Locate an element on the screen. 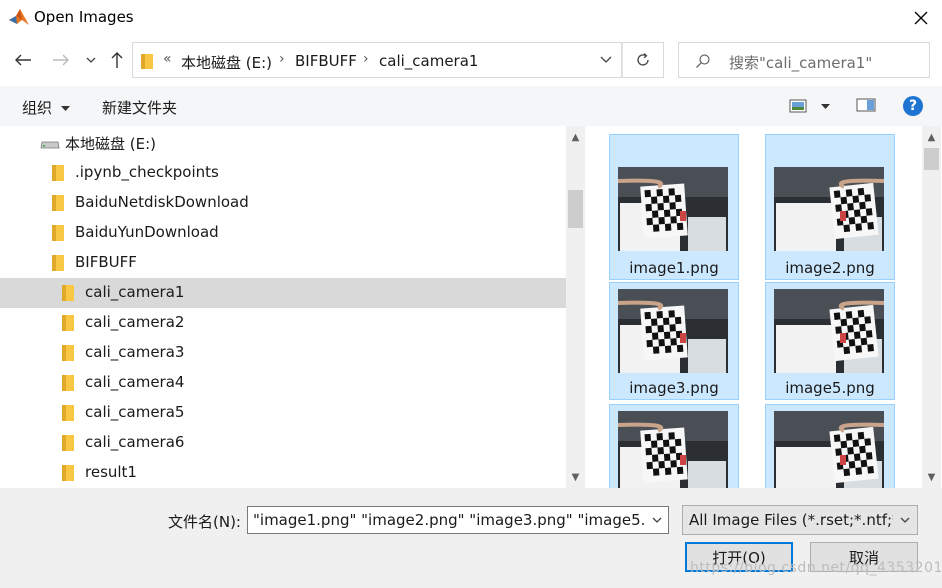 The width and height of the screenshot is (942, 588). tree-item-drive: 本地磁盘 (E:) is located at coordinates (283, 143).